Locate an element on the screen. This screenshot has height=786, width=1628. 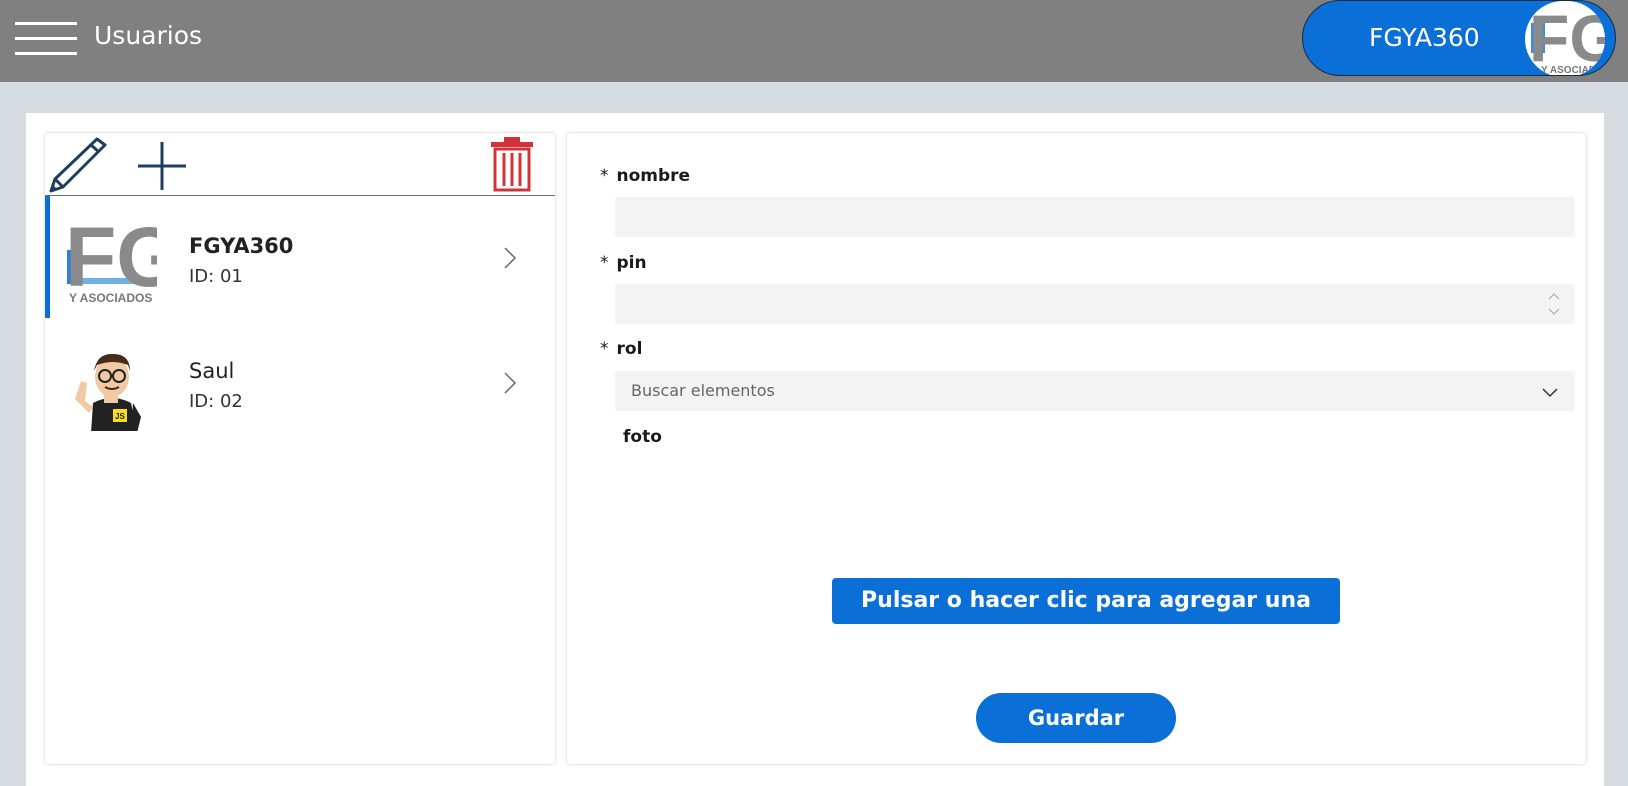
list-item-id: ID: 01 is located at coordinates (216, 276).